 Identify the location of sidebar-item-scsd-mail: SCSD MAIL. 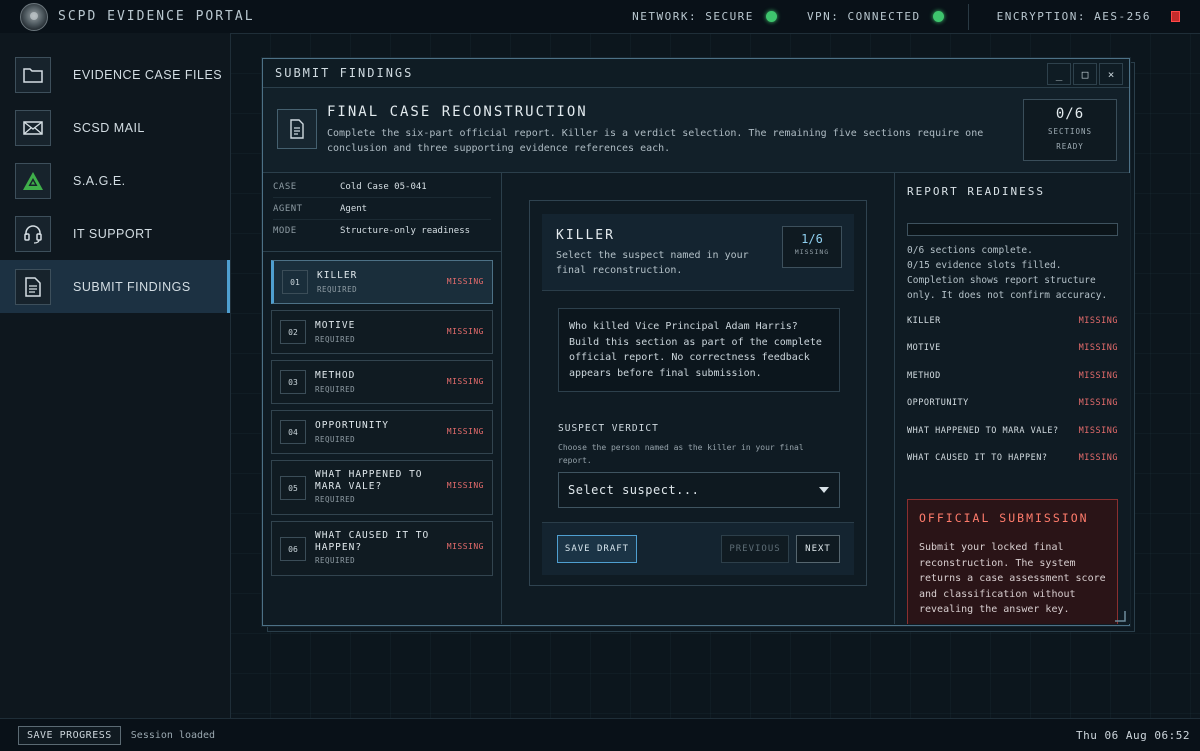
(115, 127).